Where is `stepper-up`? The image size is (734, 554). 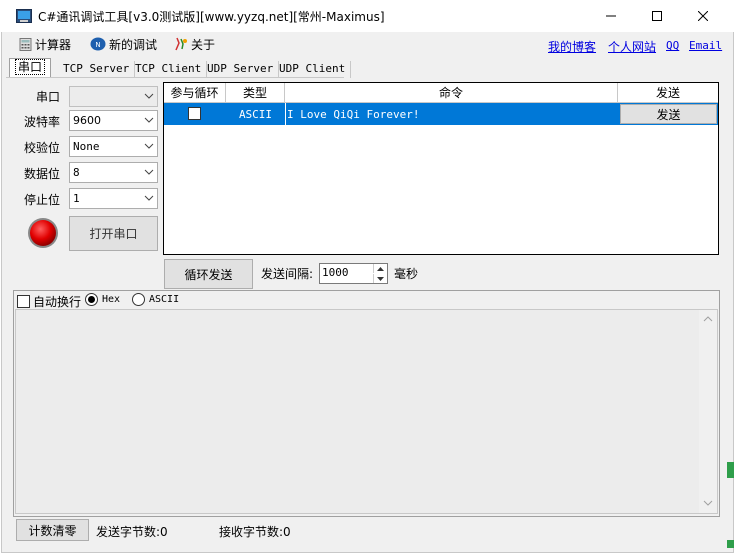
stepper-up is located at coordinates (380, 268).